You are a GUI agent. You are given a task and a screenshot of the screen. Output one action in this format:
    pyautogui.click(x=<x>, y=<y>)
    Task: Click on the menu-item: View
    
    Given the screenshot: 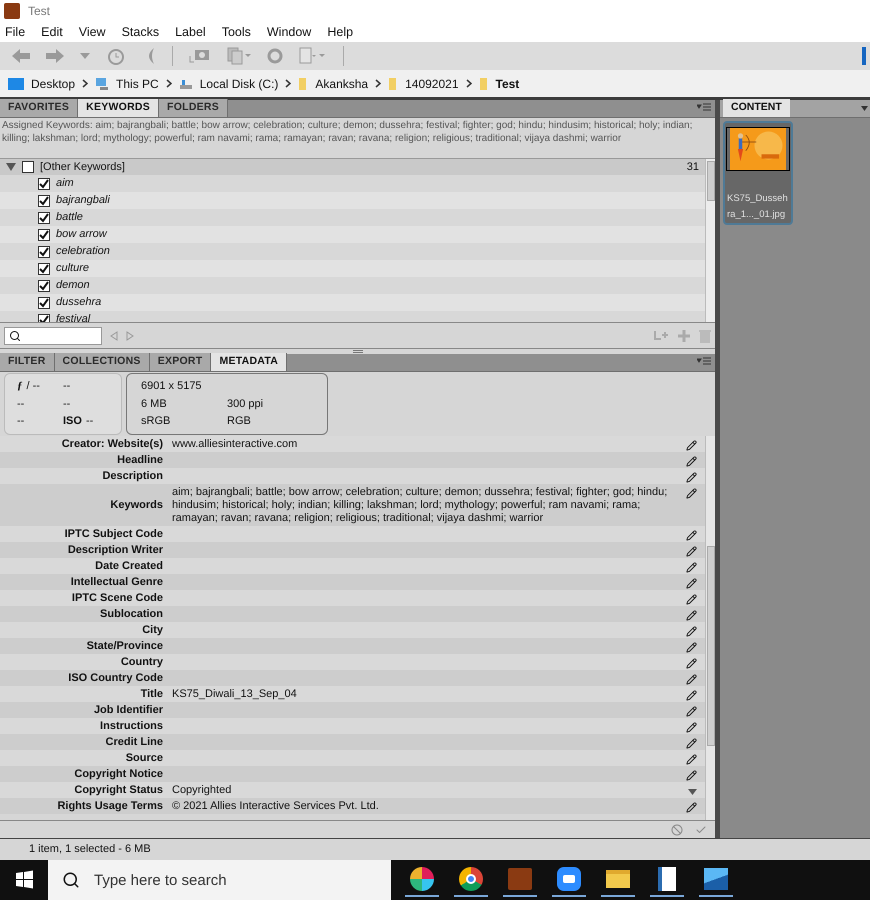 What is the action you would take?
    pyautogui.click(x=92, y=32)
    